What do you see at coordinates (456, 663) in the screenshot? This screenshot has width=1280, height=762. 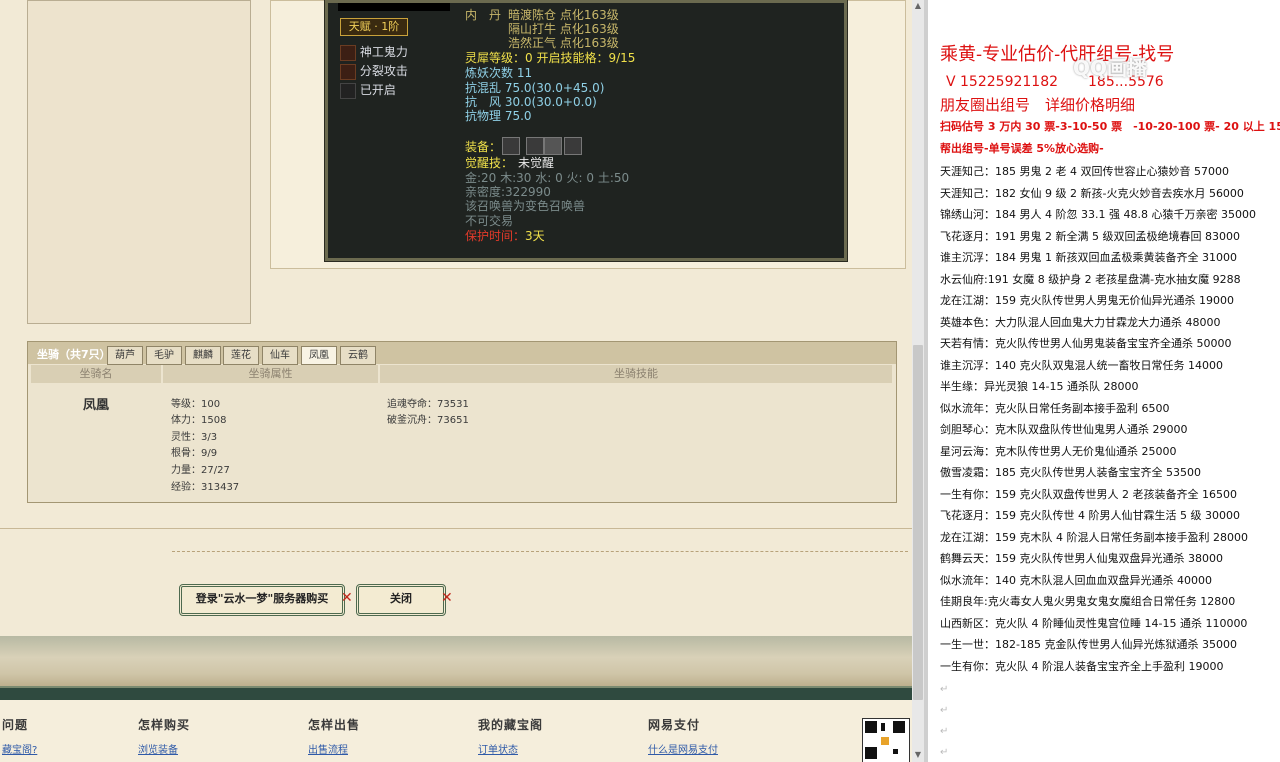 I see `decorative-band` at bounding box center [456, 663].